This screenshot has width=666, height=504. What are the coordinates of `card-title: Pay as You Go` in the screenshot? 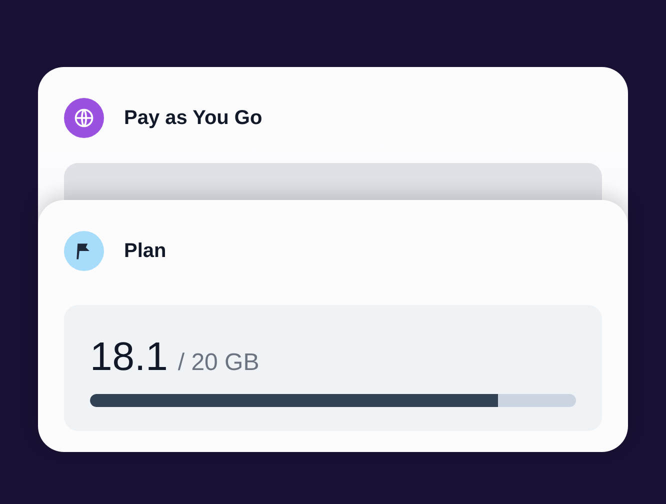 It's located at (193, 118).